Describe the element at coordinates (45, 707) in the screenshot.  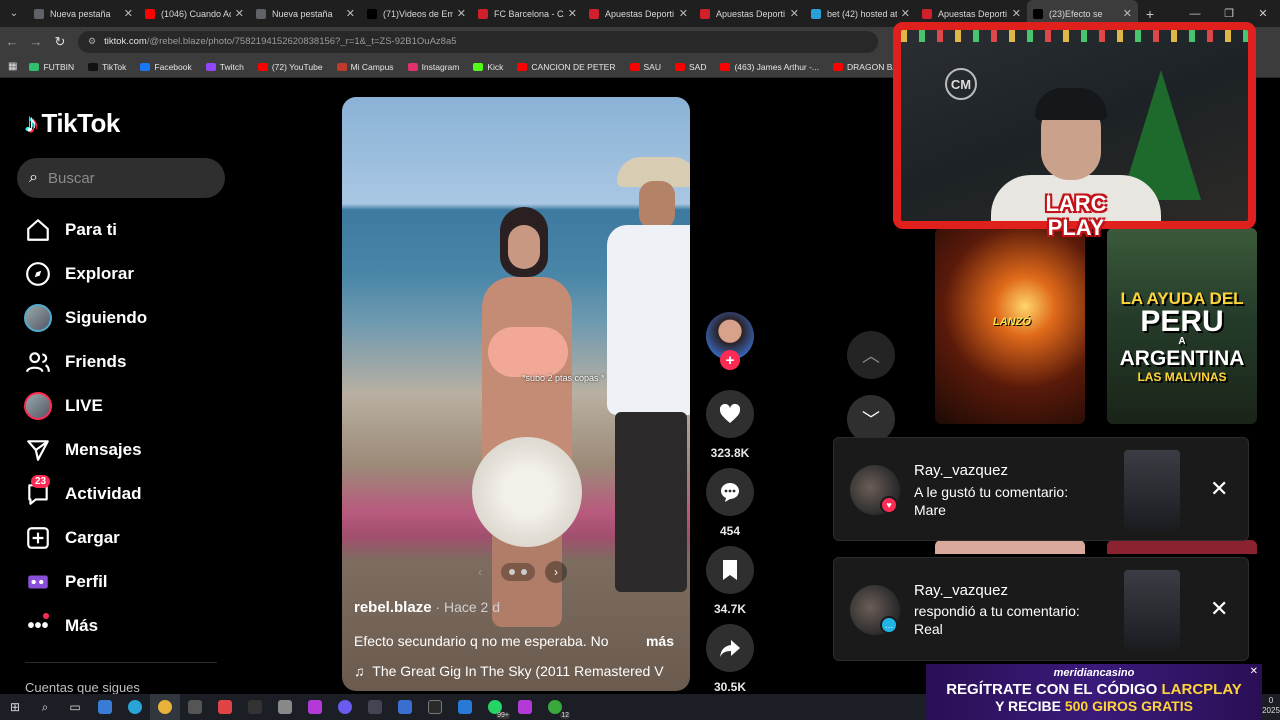
I see `search-icon: ⌕` at that location.